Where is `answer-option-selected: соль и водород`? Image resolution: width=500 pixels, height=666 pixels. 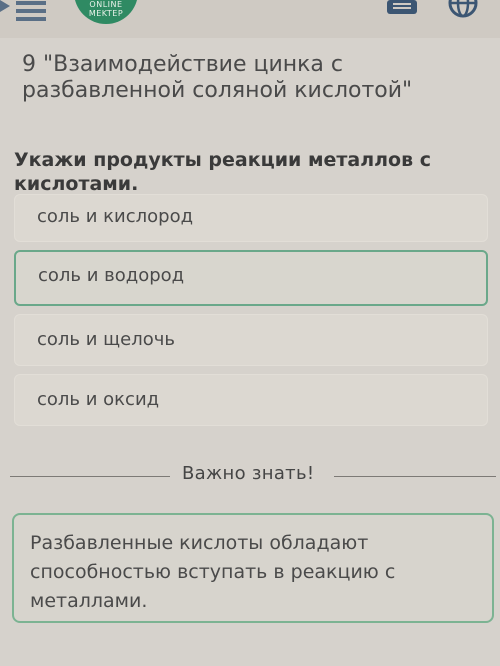 answer-option-selected: соль и водород is located at coordinates (251, 278).